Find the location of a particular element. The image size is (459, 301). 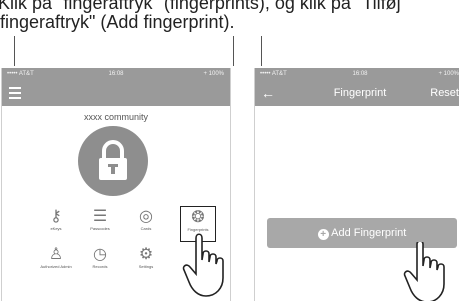

grid-item-cards: ◎ Cards is located at coordinates (146, 219).